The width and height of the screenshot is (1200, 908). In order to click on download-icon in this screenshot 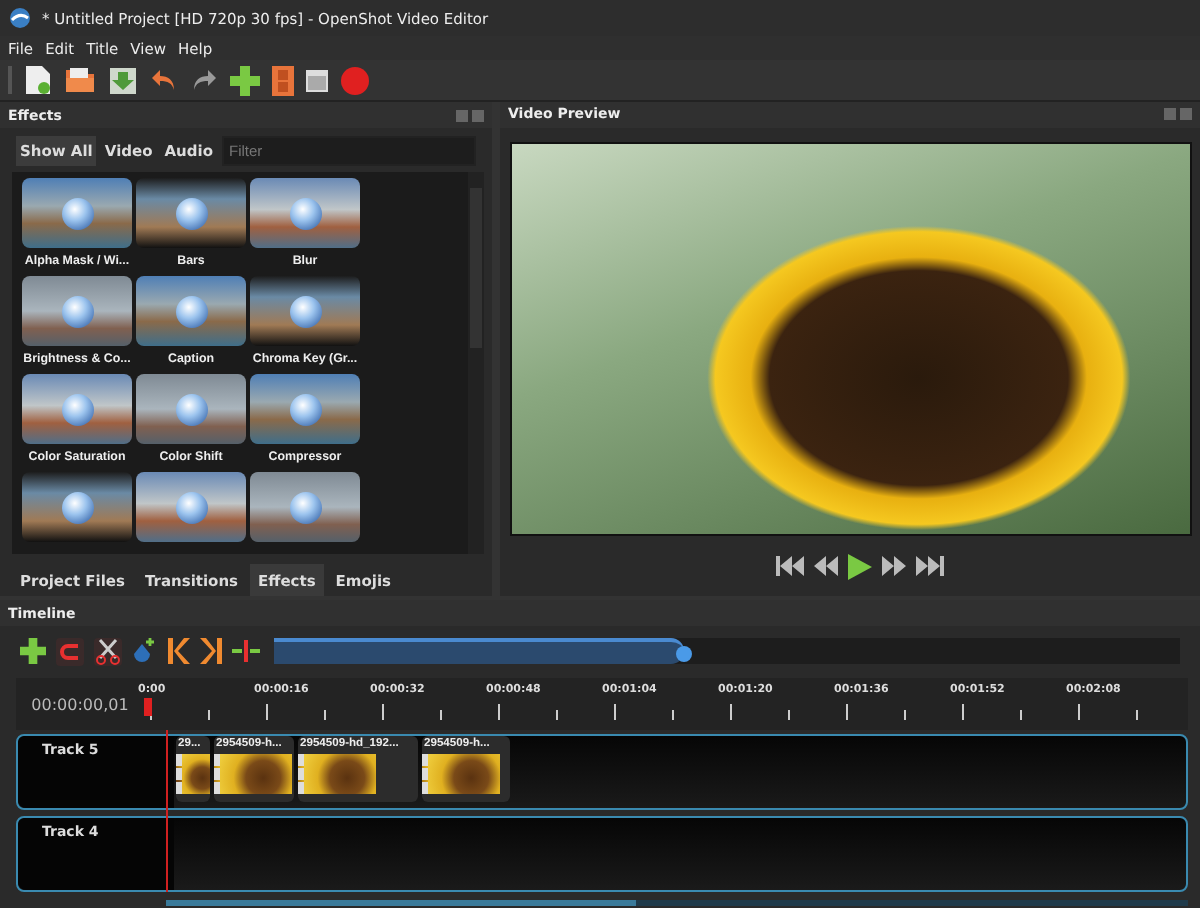, I will do `click(123, 80)`.